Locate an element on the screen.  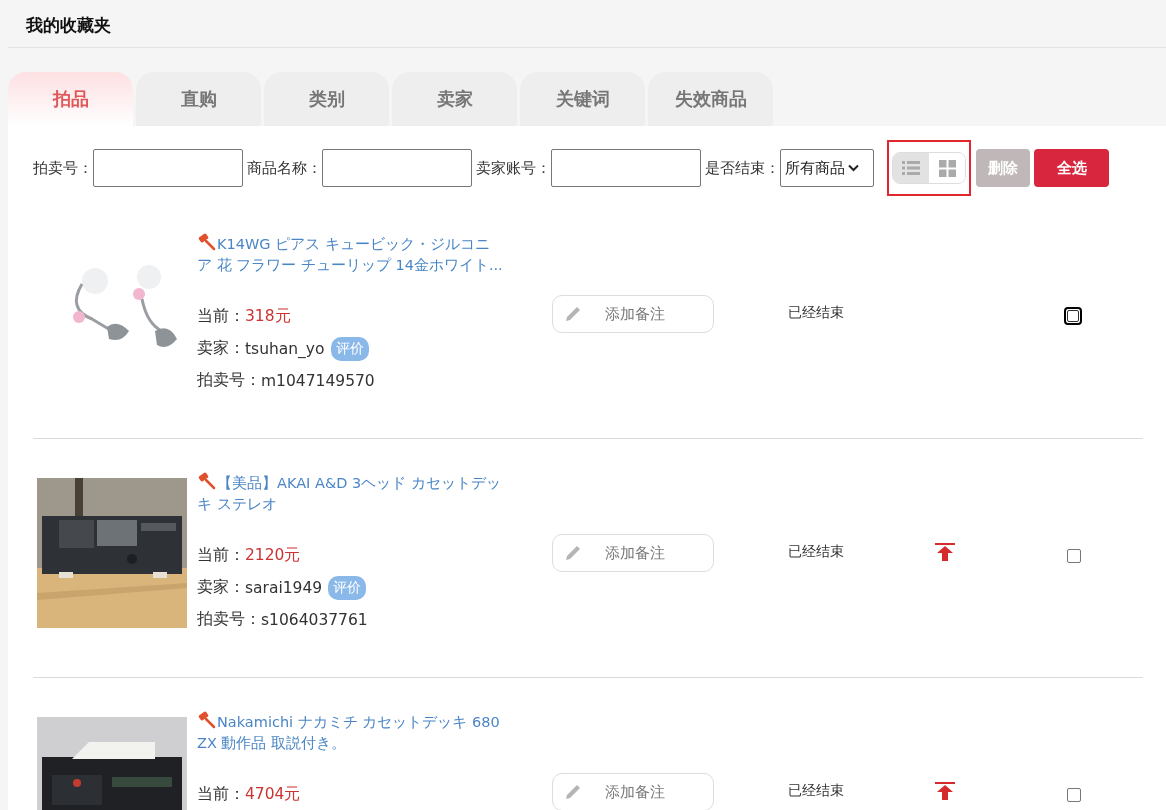
auction-id: s1064037761 is located at coordinates (314, 619).